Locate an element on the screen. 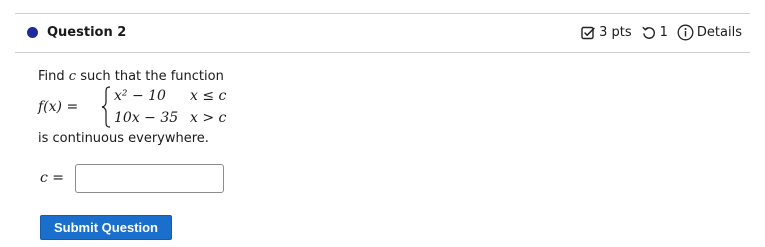  attempts-count: 1 is located at coordinates (663, 32).